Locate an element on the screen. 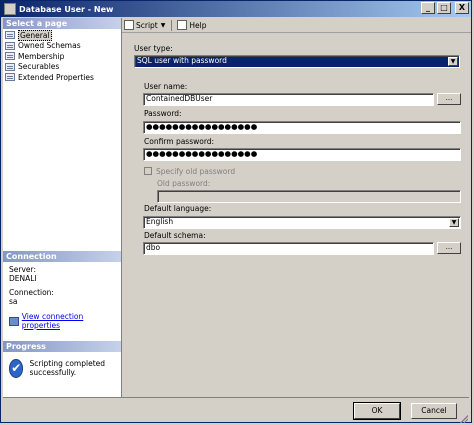 The height and width of the screenshot is (425, 474). close-button: X is located at coordinates (462, 8).